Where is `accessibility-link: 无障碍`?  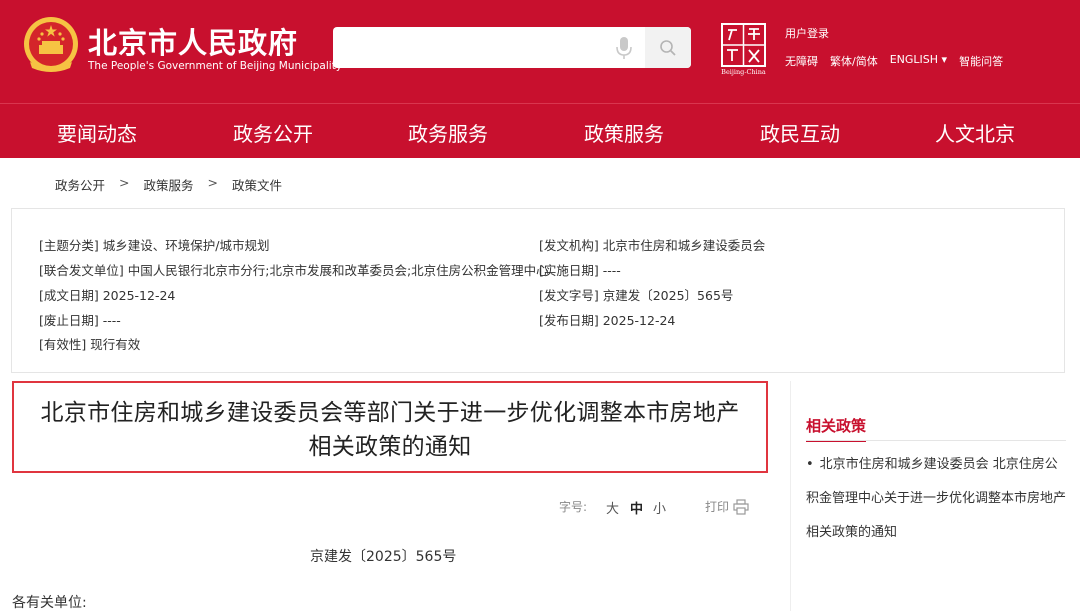 accessibility-link: 无障碍 is located at coordinates (801, 61).